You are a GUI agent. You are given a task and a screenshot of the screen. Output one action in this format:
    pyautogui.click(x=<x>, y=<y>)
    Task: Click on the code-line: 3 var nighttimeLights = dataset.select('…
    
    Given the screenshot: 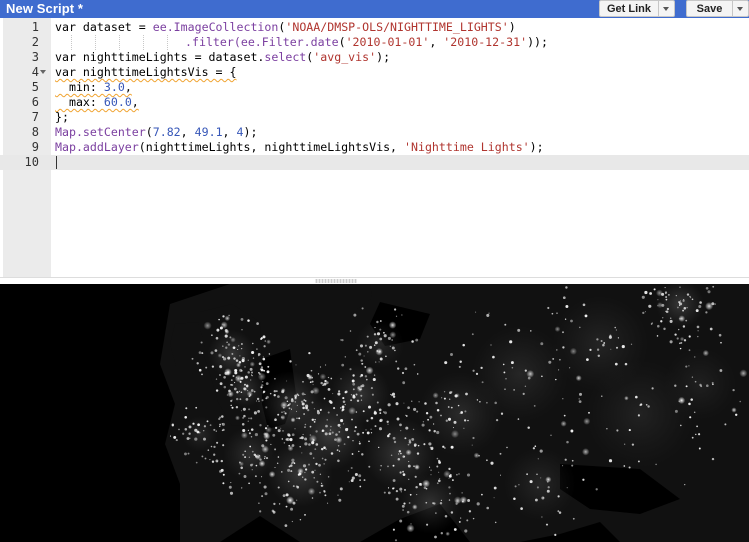 What is the action you would take?
    pyautogui.click(x=374, y=57)
    